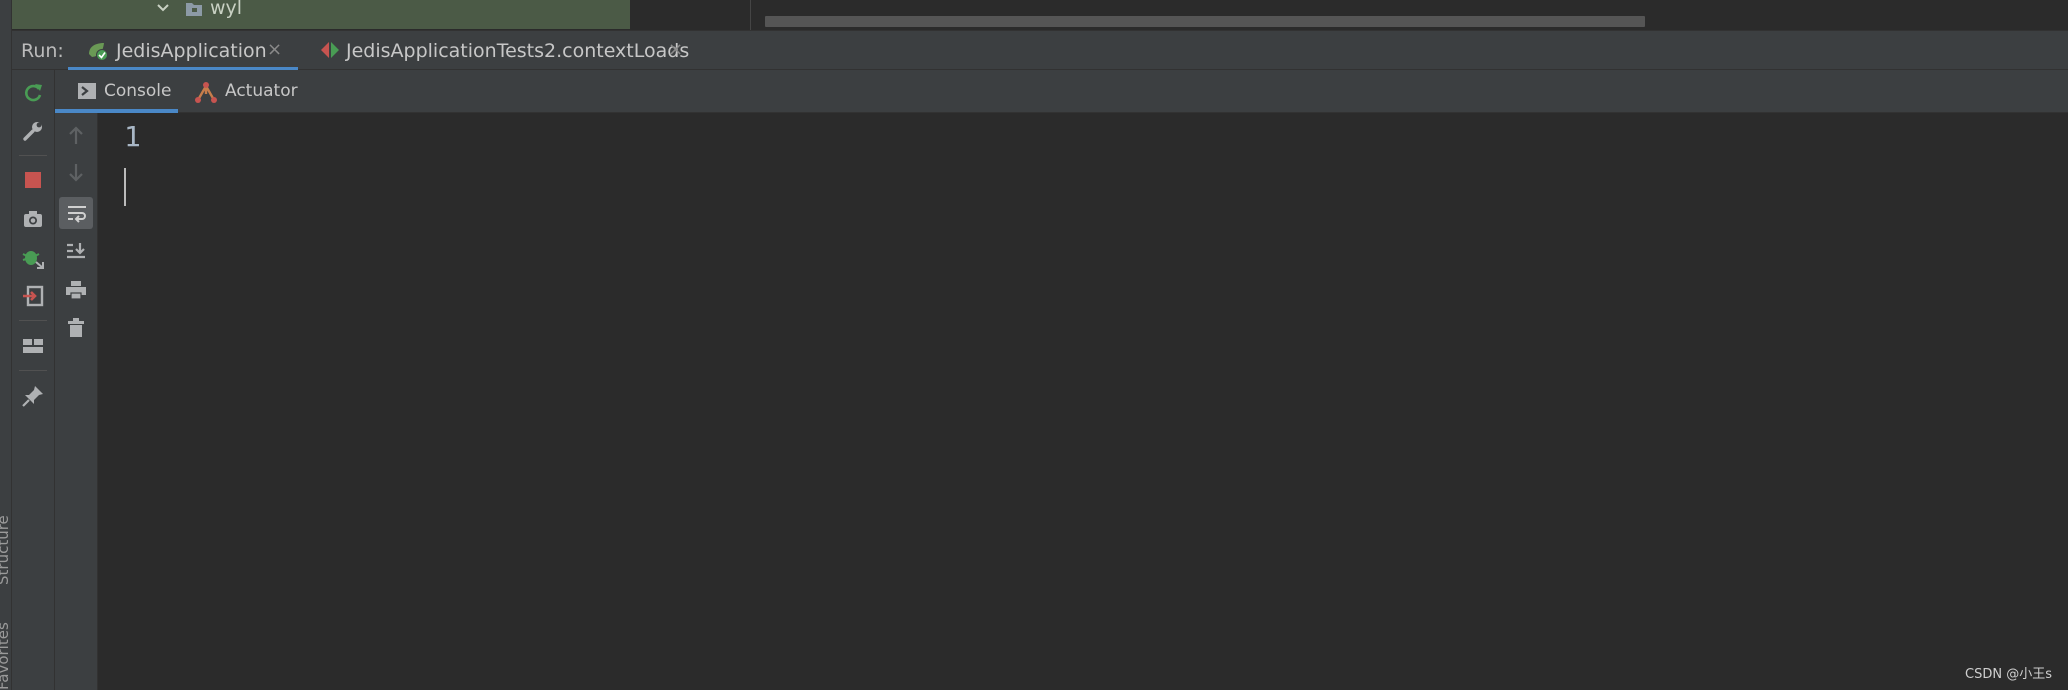  I want to click on pin-icon, so click(33, 396).